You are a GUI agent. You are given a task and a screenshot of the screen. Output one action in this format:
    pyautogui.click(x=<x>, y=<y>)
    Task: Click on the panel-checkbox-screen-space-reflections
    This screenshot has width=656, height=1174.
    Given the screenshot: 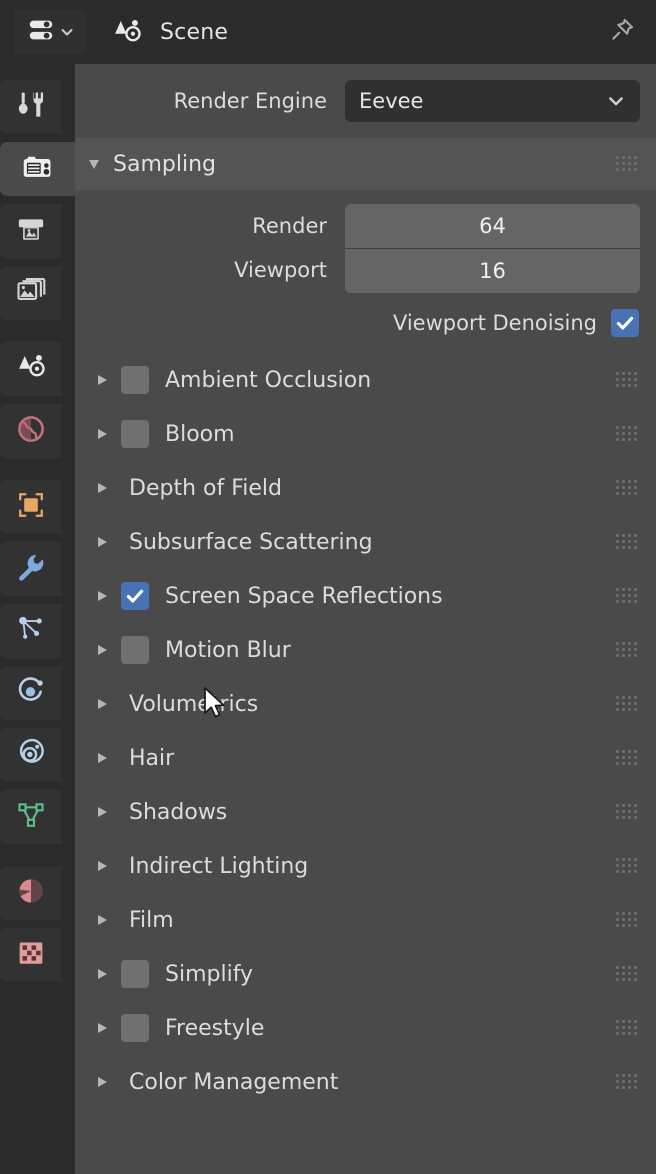 What is the action you would take?
    pyautogui.click(x=135, y=596)
    